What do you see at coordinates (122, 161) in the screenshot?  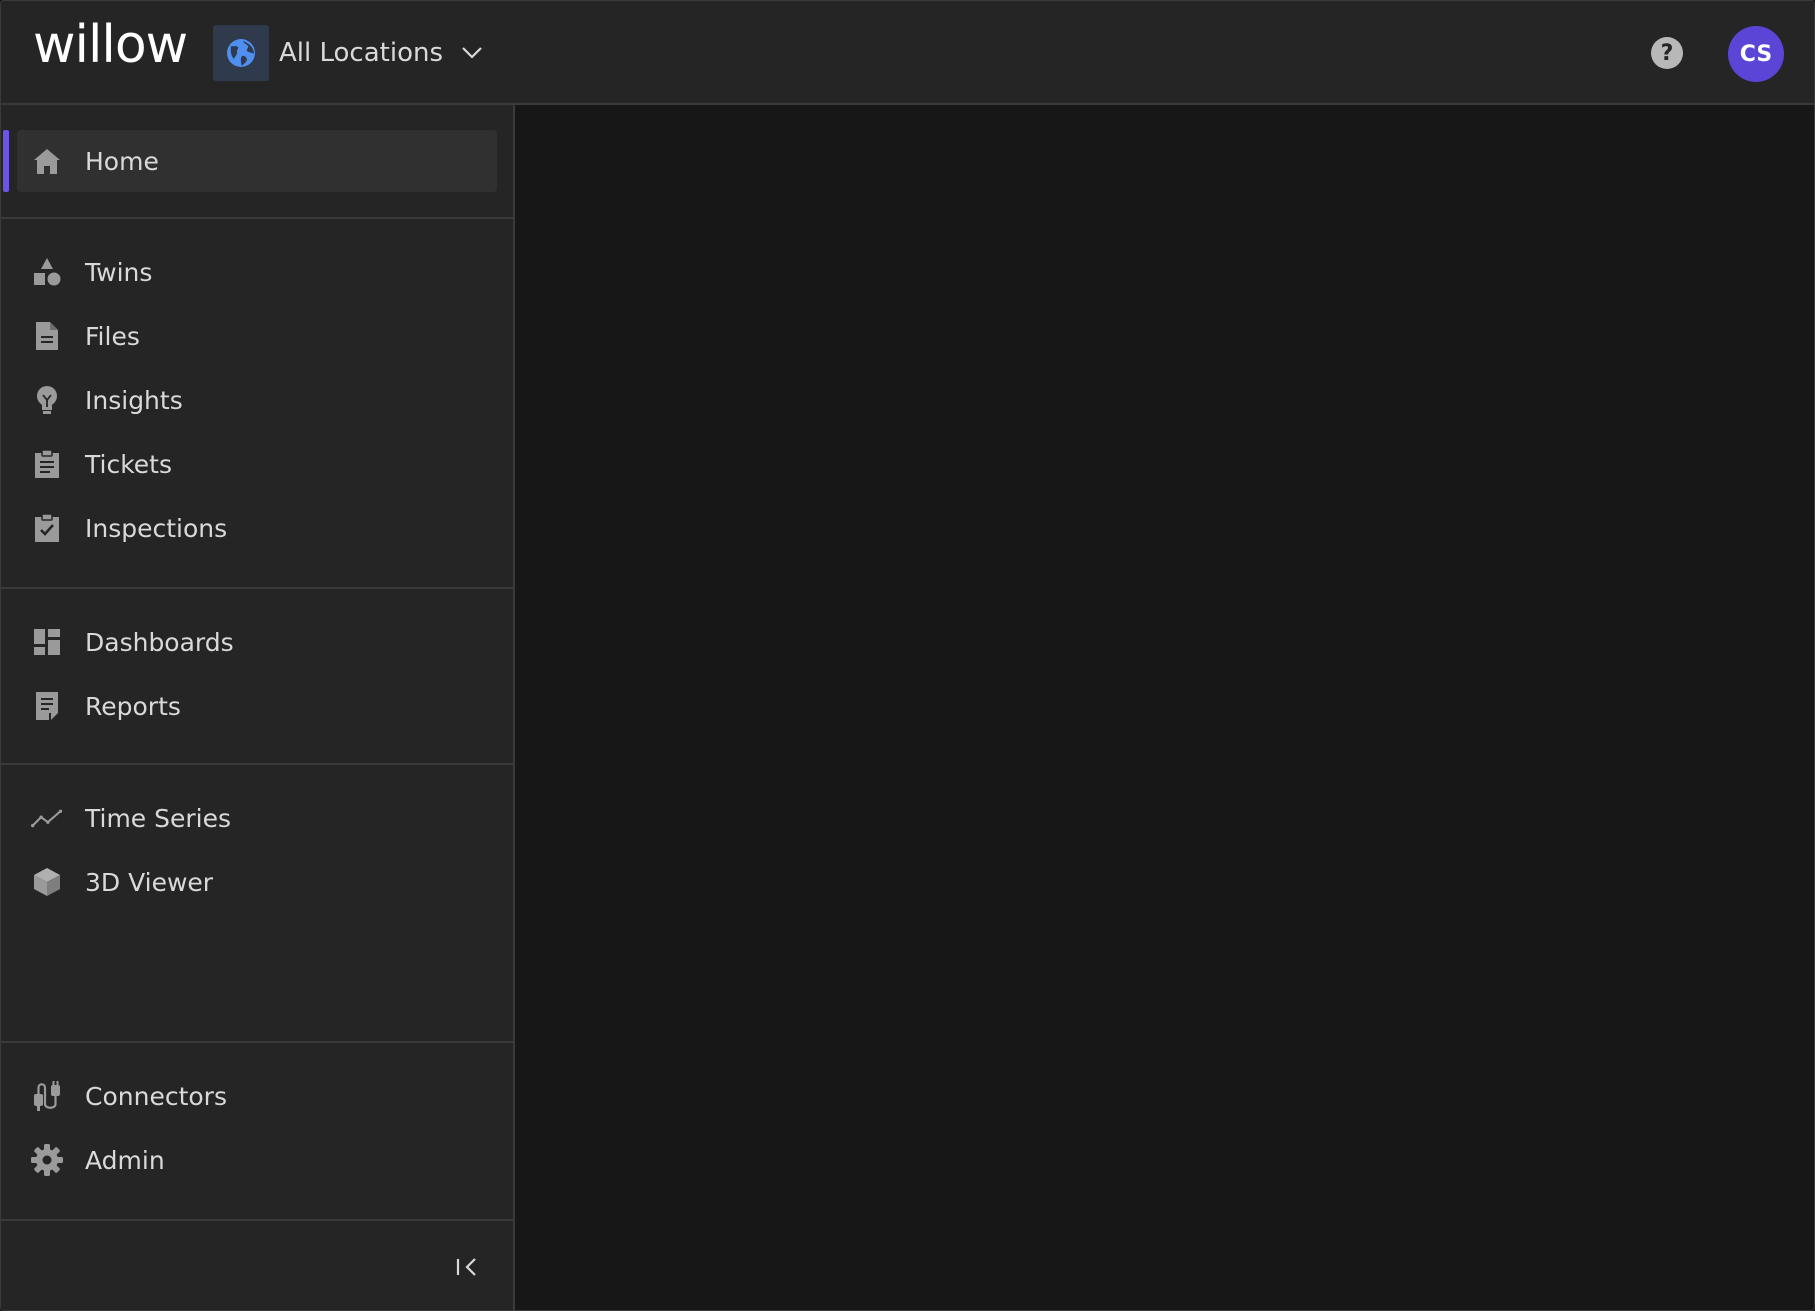 I see `nav-label-home: Home` at bounding box center [122, 161].